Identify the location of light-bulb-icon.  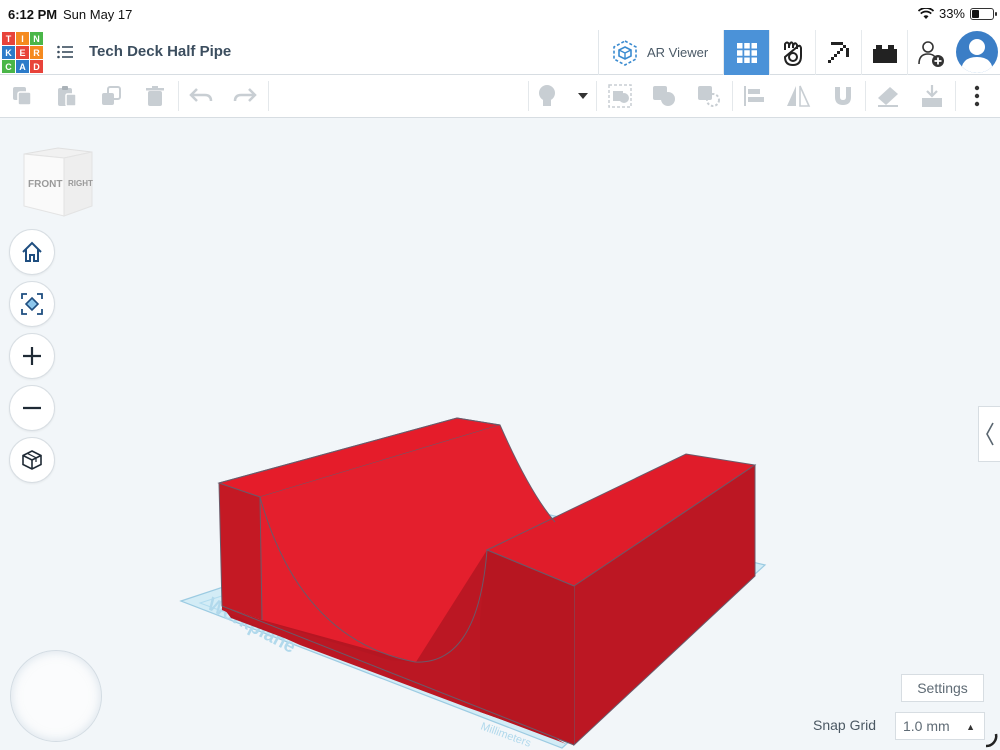
(547, 95).